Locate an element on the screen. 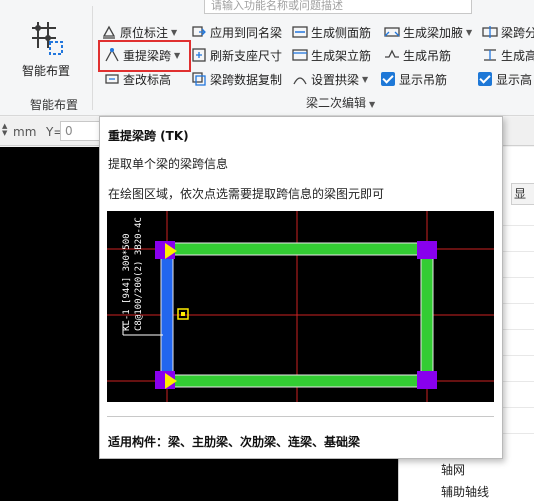 Image resolution: width=534 pixels, height=501 pixels. span-split-icon is located at coordinates (490, 32).